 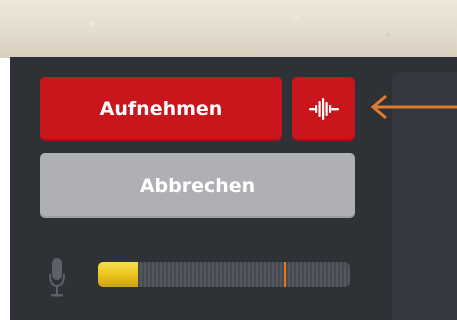 I want to click on record-button: Aufnehmen, so click(x=161, y=109).